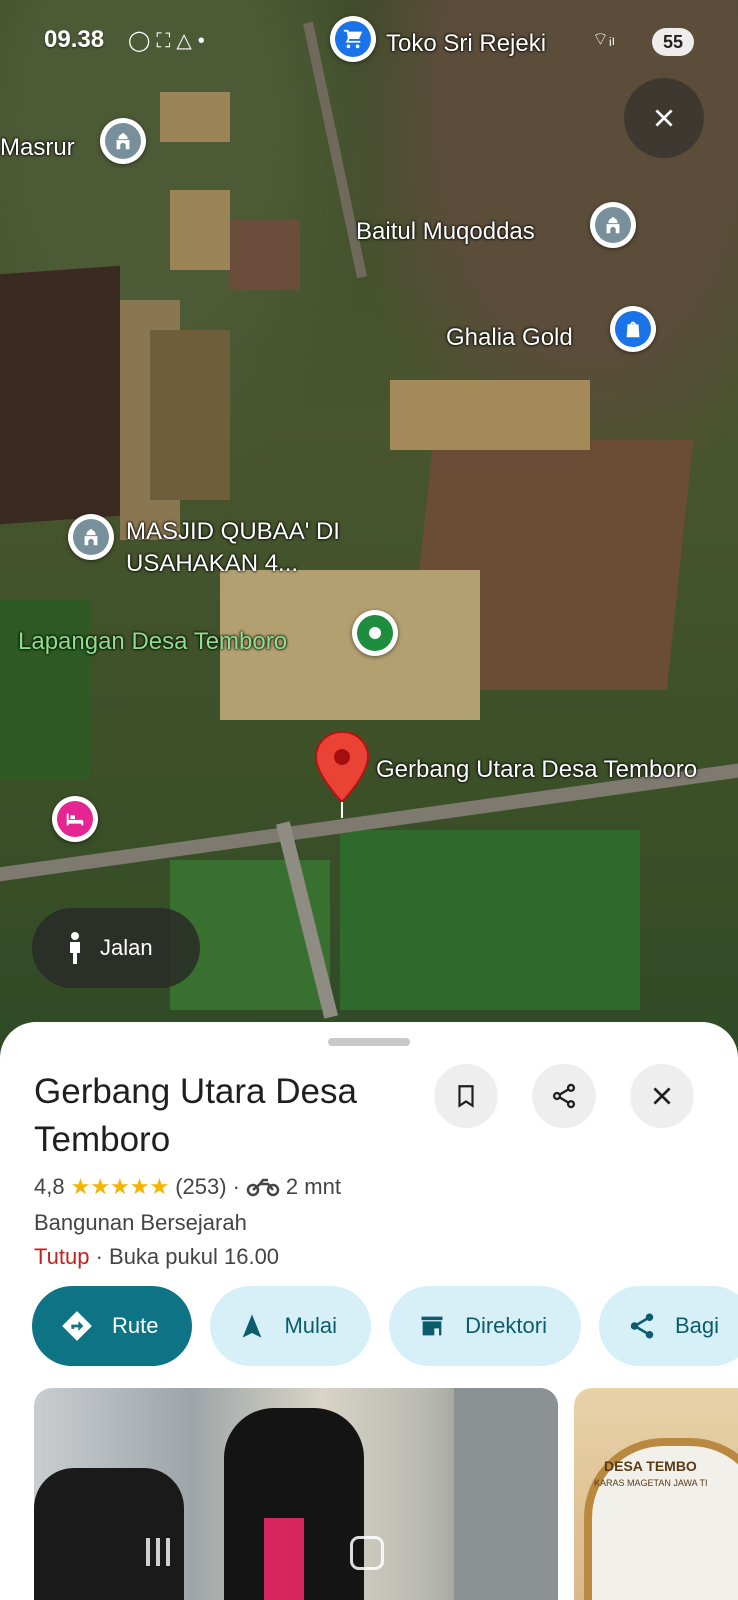 The image size is (738, 1600). Describe the element at coordinates (263, 1187) in the screenshot. I see `motorcycle-icon` at that location.